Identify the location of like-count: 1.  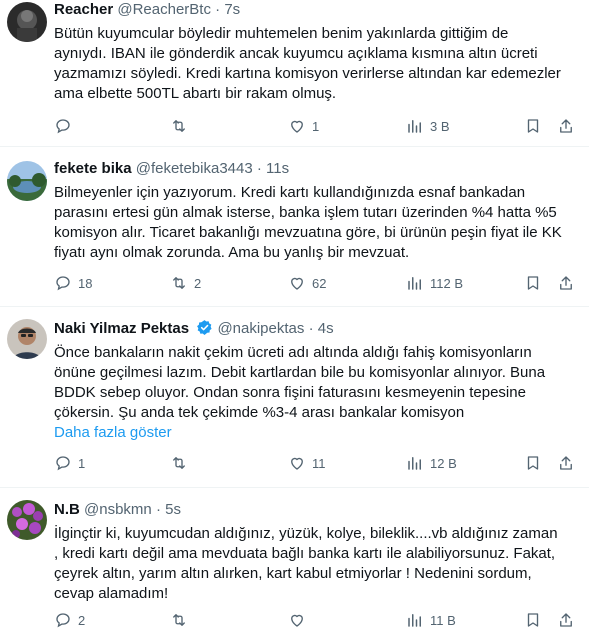
(316, 126).